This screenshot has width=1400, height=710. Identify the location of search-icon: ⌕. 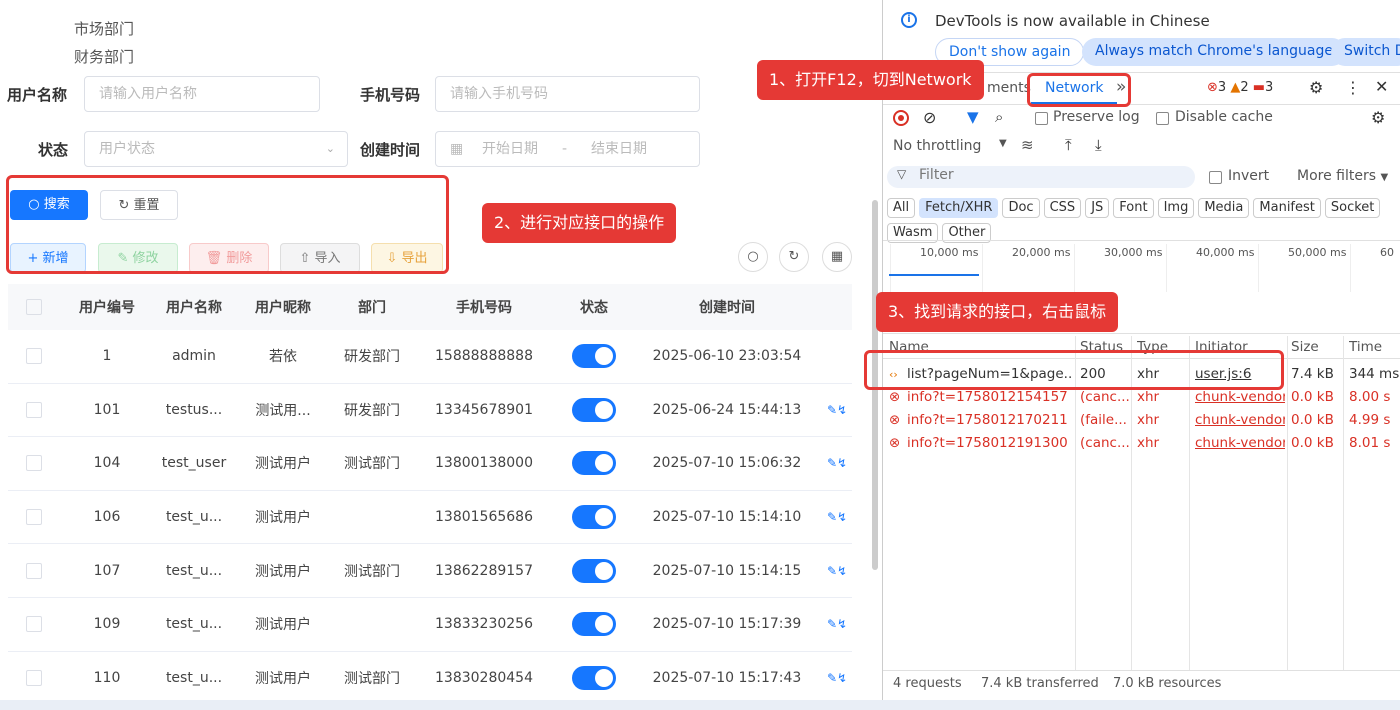
(999, 117).